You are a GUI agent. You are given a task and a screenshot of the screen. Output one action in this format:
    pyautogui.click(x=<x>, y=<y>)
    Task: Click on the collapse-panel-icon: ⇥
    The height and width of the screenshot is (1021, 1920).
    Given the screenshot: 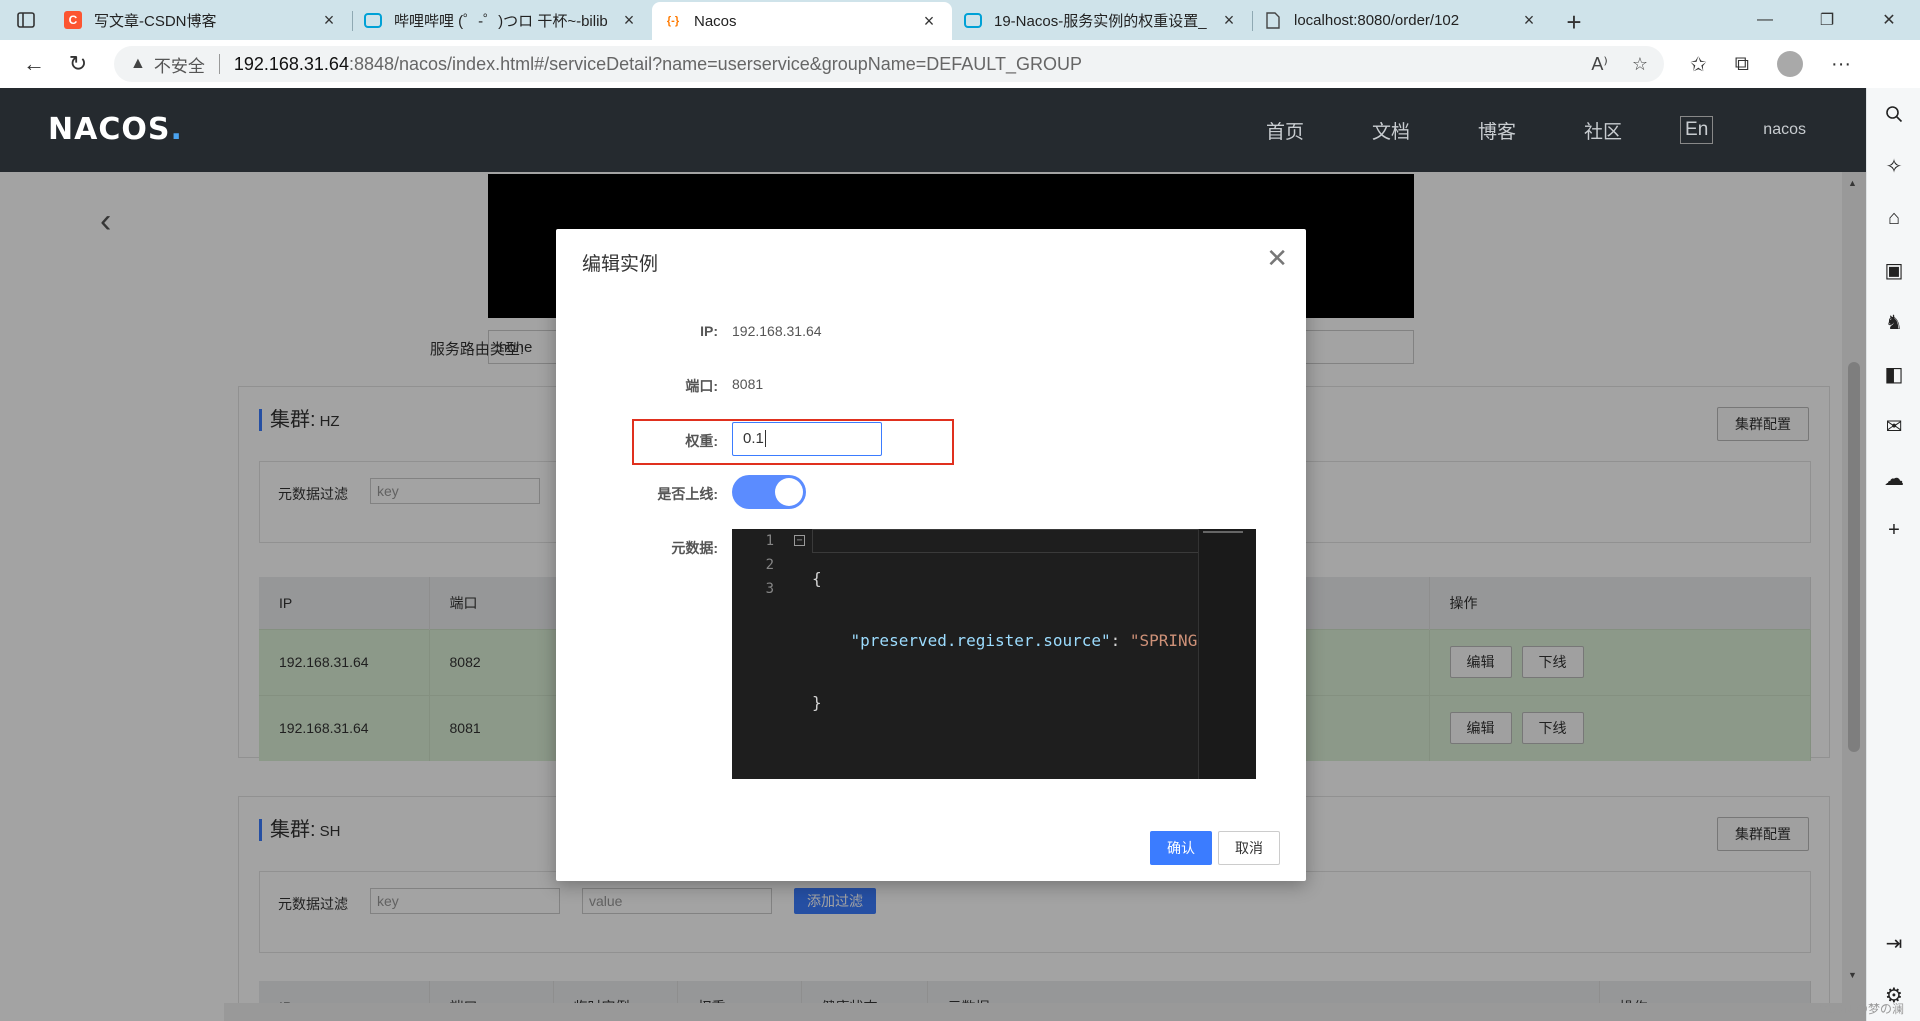 What is the action you would take?
    pyautogui.click(x=1893, y=943)
    